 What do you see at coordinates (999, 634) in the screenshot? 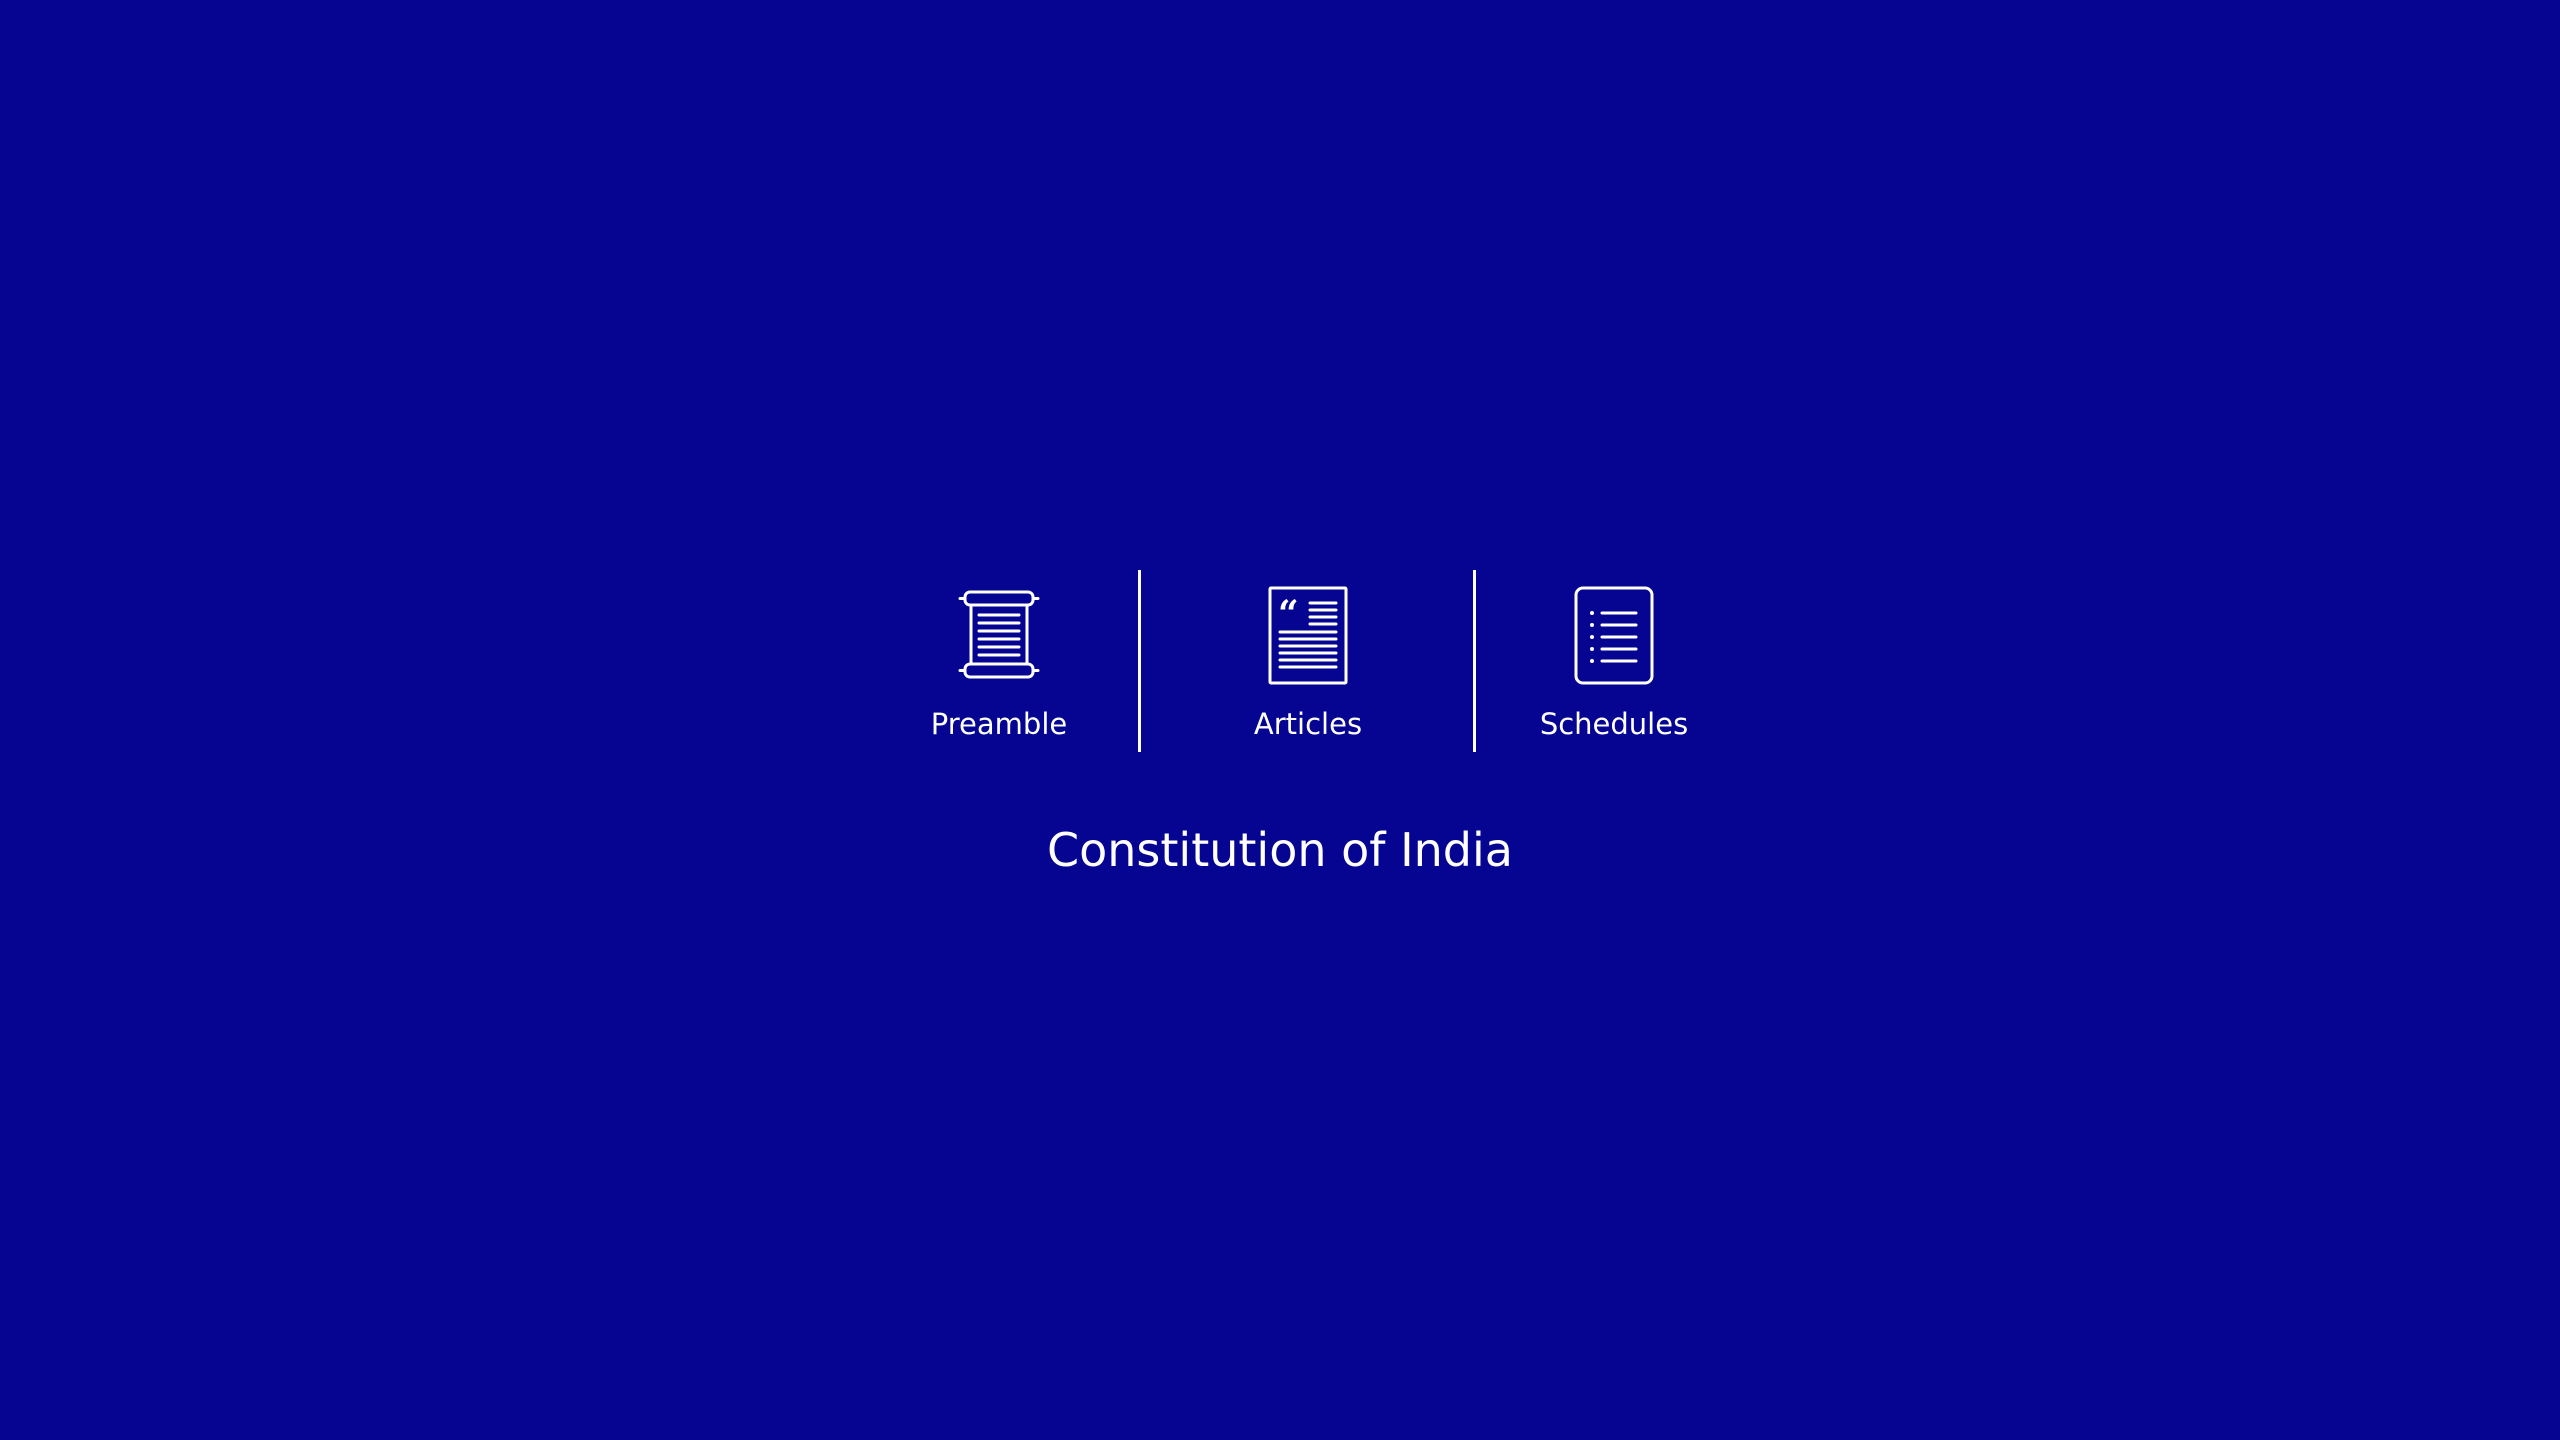
I see `scroll-icon` at bounding box center [999, 634].